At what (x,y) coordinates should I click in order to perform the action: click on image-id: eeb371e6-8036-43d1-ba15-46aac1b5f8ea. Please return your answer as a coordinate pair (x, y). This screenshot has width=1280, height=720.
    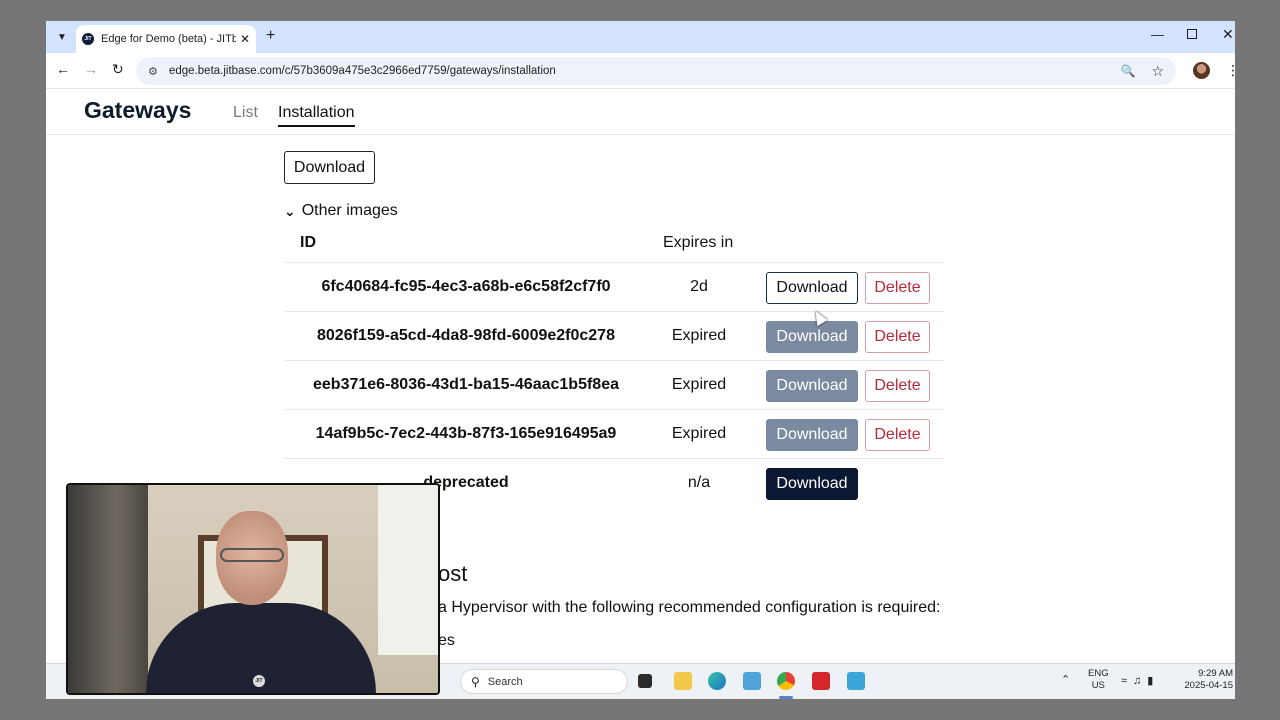
    Looking at the image, I should click on (466, 384).